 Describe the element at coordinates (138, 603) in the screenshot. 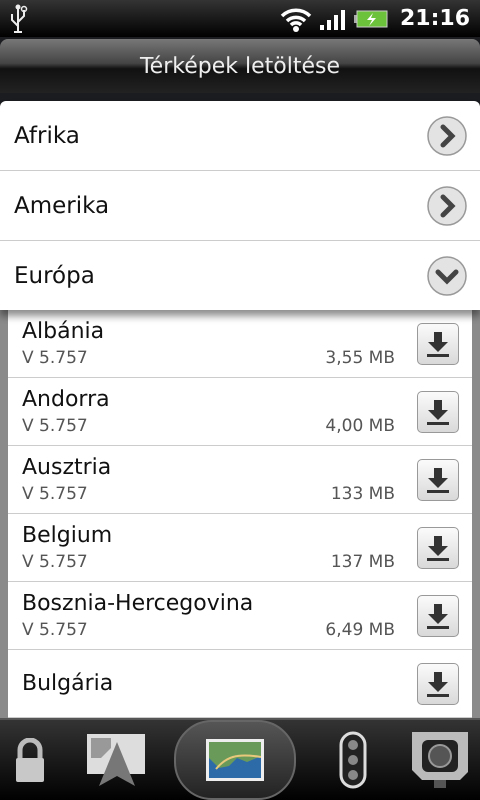

I see `map-name: Bosznia-Hercegovina` at that location.